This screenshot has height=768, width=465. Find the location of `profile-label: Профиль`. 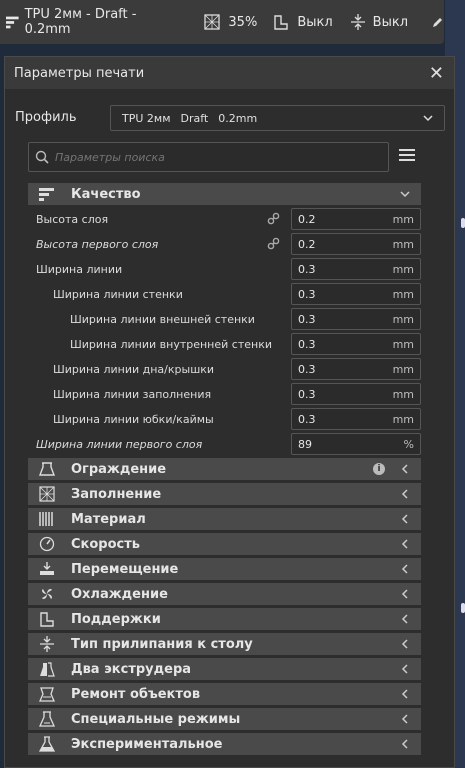

profile-label: Профиль is located at coordinates (46, 117).